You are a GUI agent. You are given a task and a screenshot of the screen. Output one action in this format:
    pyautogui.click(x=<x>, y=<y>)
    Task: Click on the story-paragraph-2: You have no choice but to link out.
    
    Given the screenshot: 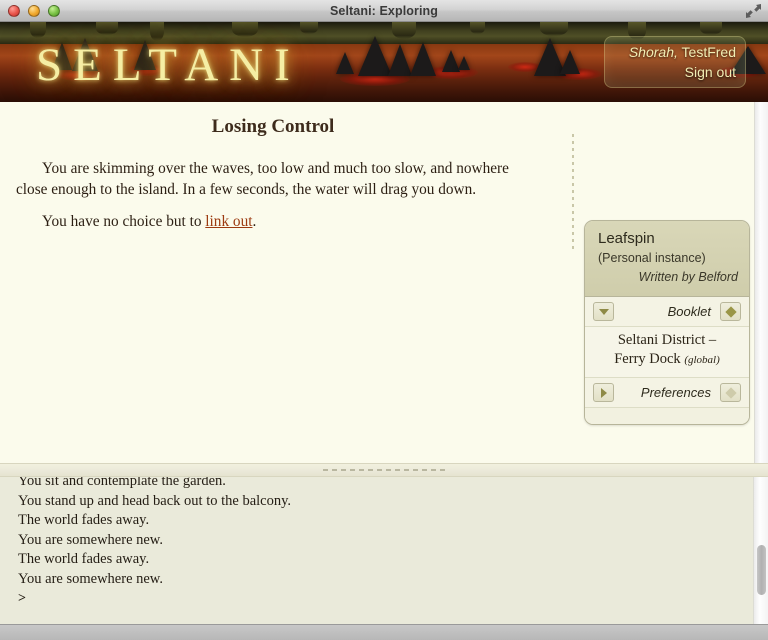 What is the action you would take?
    pyautogui.click(x=273, y=221)
    